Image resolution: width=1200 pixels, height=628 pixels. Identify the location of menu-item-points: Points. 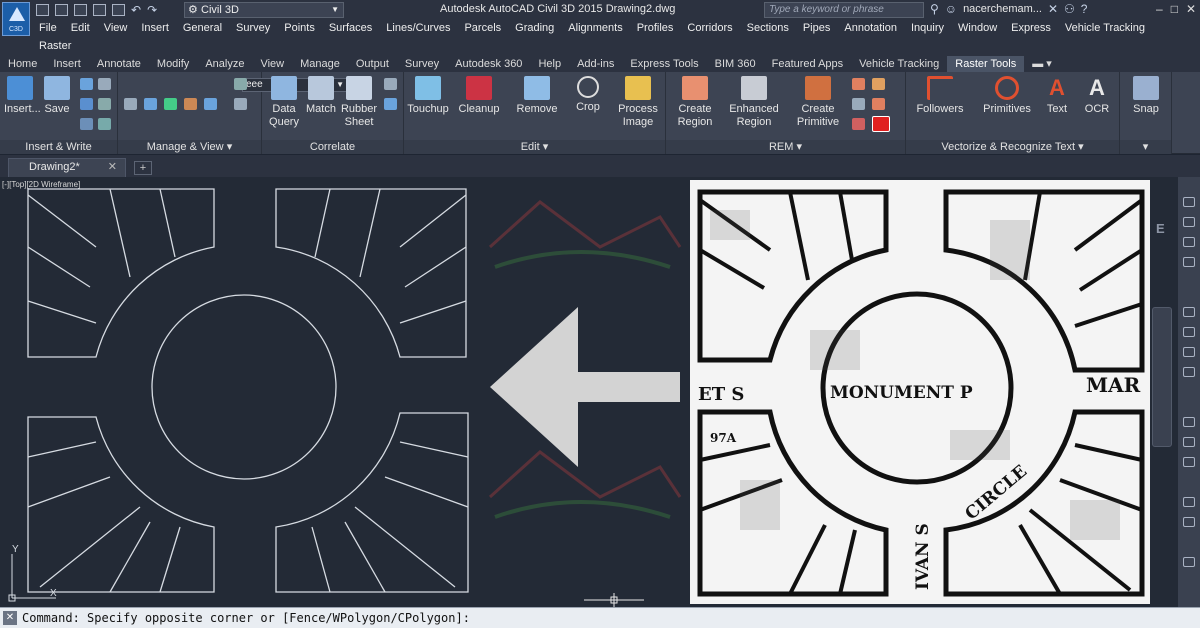
(303, 28).